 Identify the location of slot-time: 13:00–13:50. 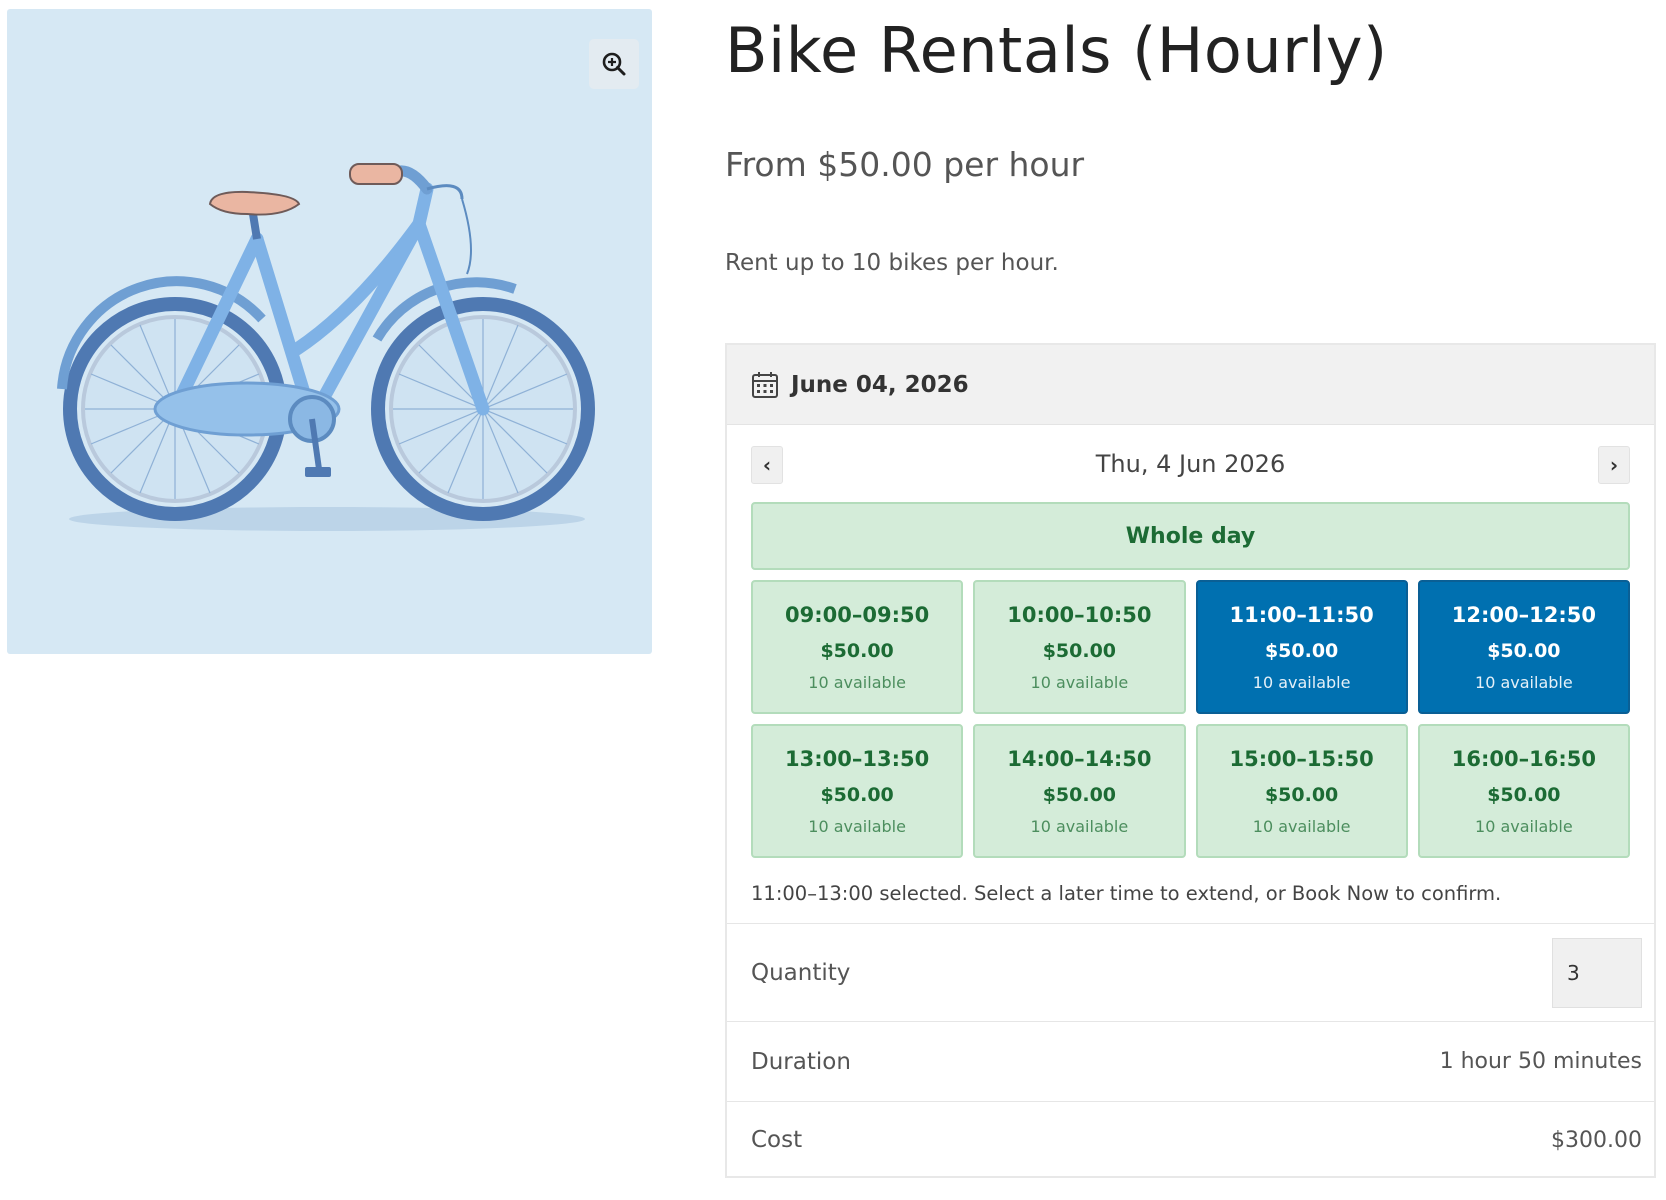
(857, 758).